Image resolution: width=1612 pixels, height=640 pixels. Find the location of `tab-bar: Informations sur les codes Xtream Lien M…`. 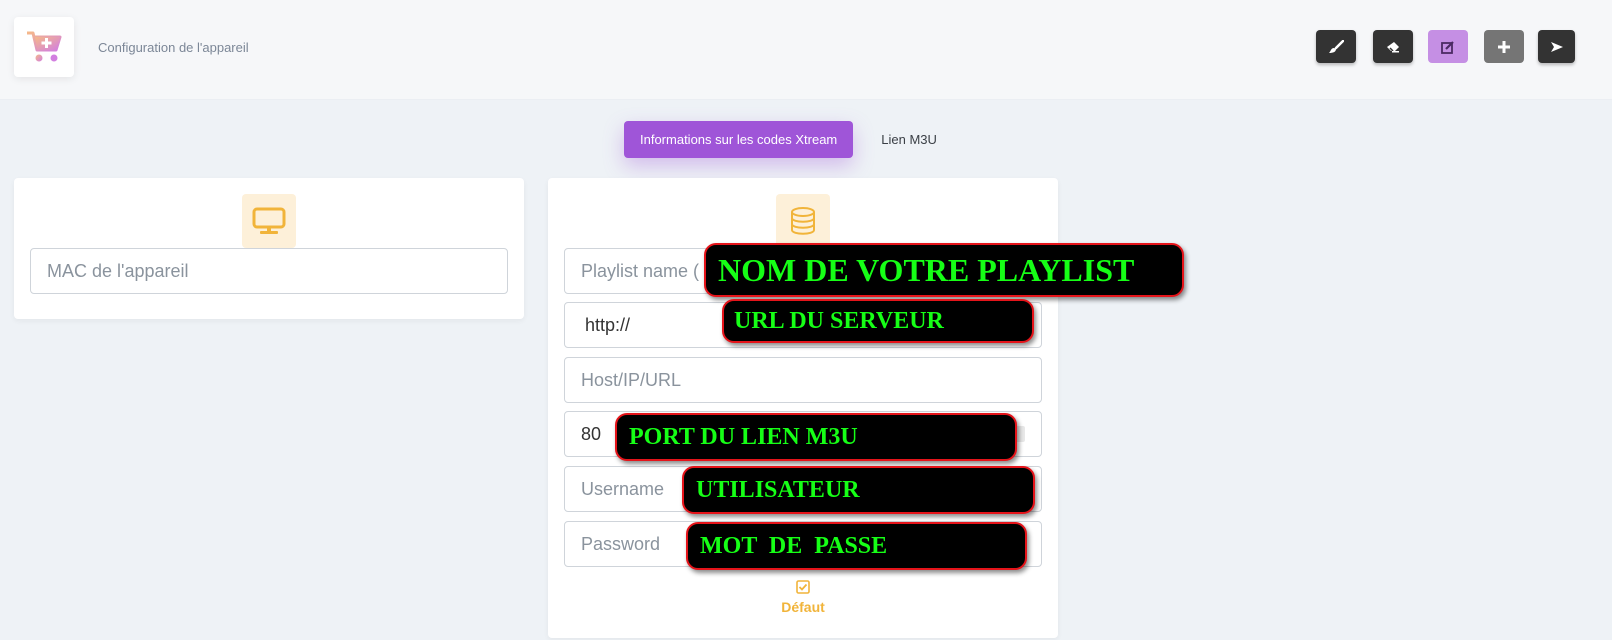

tab-bar: Informations sur les codes Xtream Lien M… is located at coordinates (780, 139).